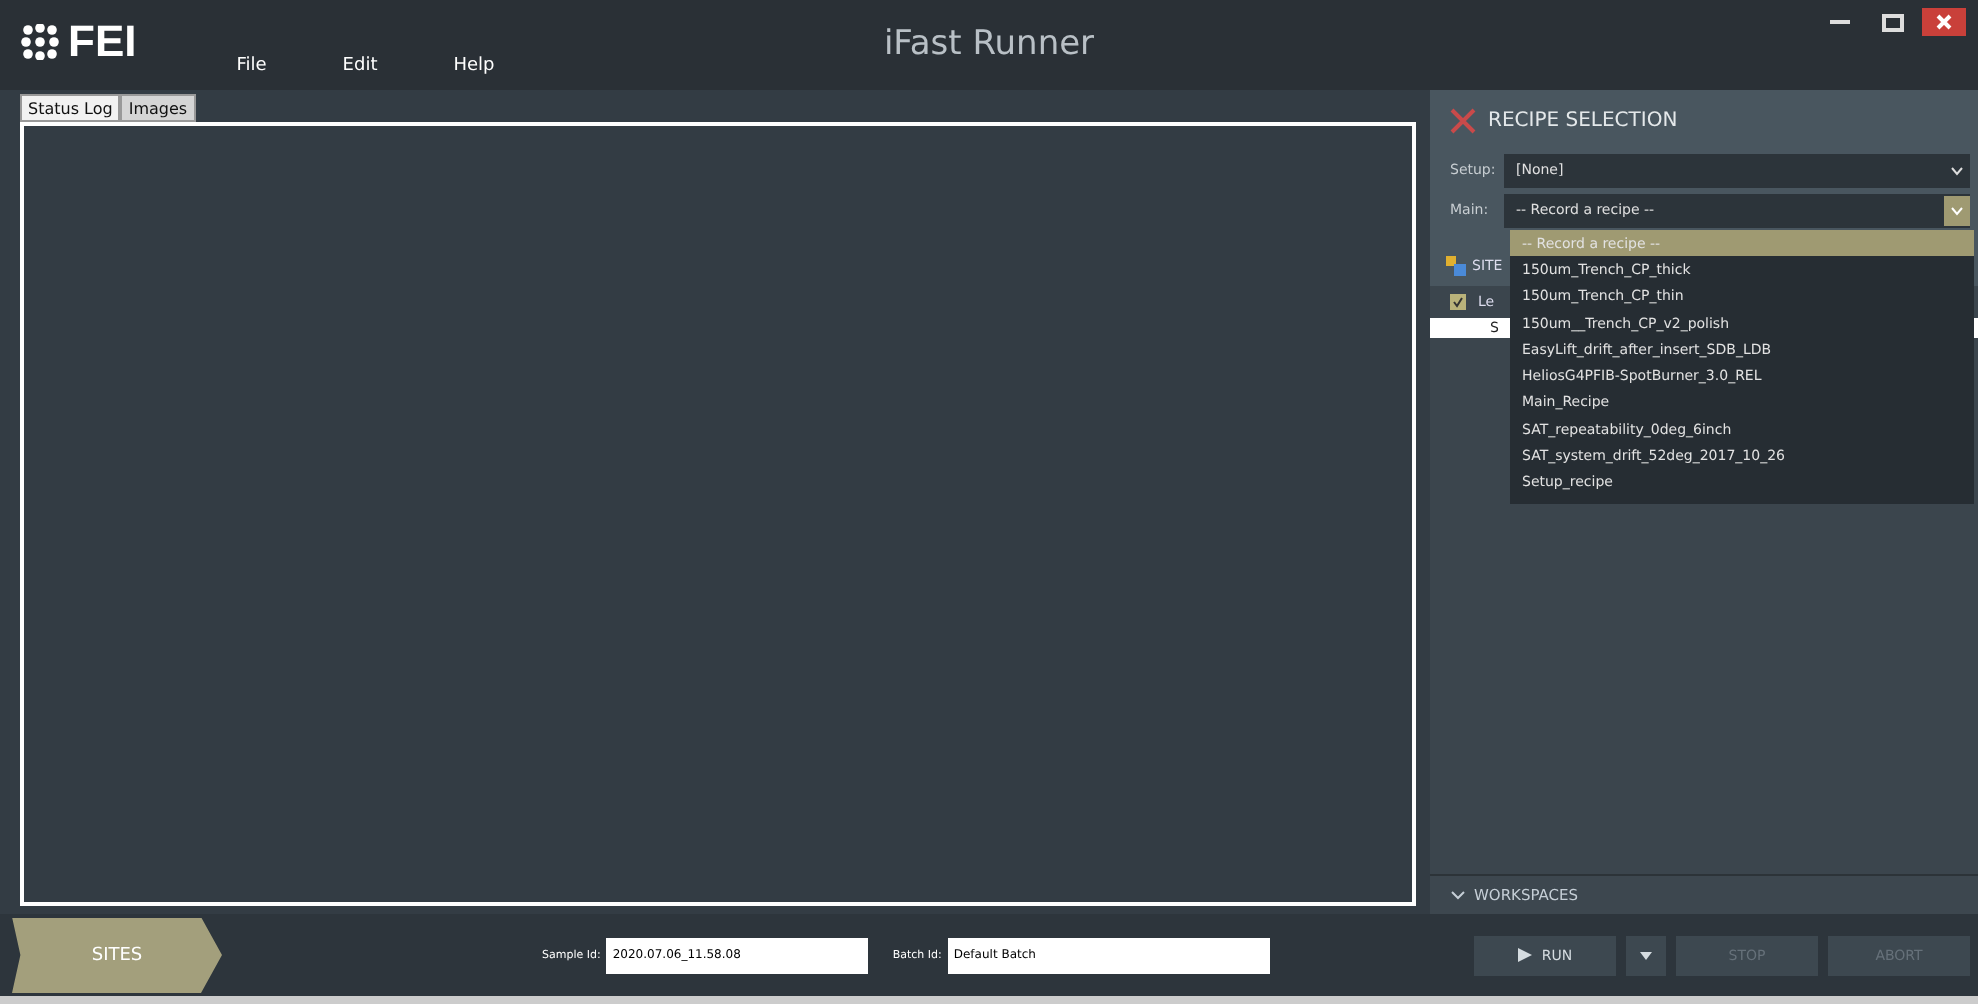 This screenshot has width=1978, height=1004. I want to click on minimize-icon, so click(1840, 22).